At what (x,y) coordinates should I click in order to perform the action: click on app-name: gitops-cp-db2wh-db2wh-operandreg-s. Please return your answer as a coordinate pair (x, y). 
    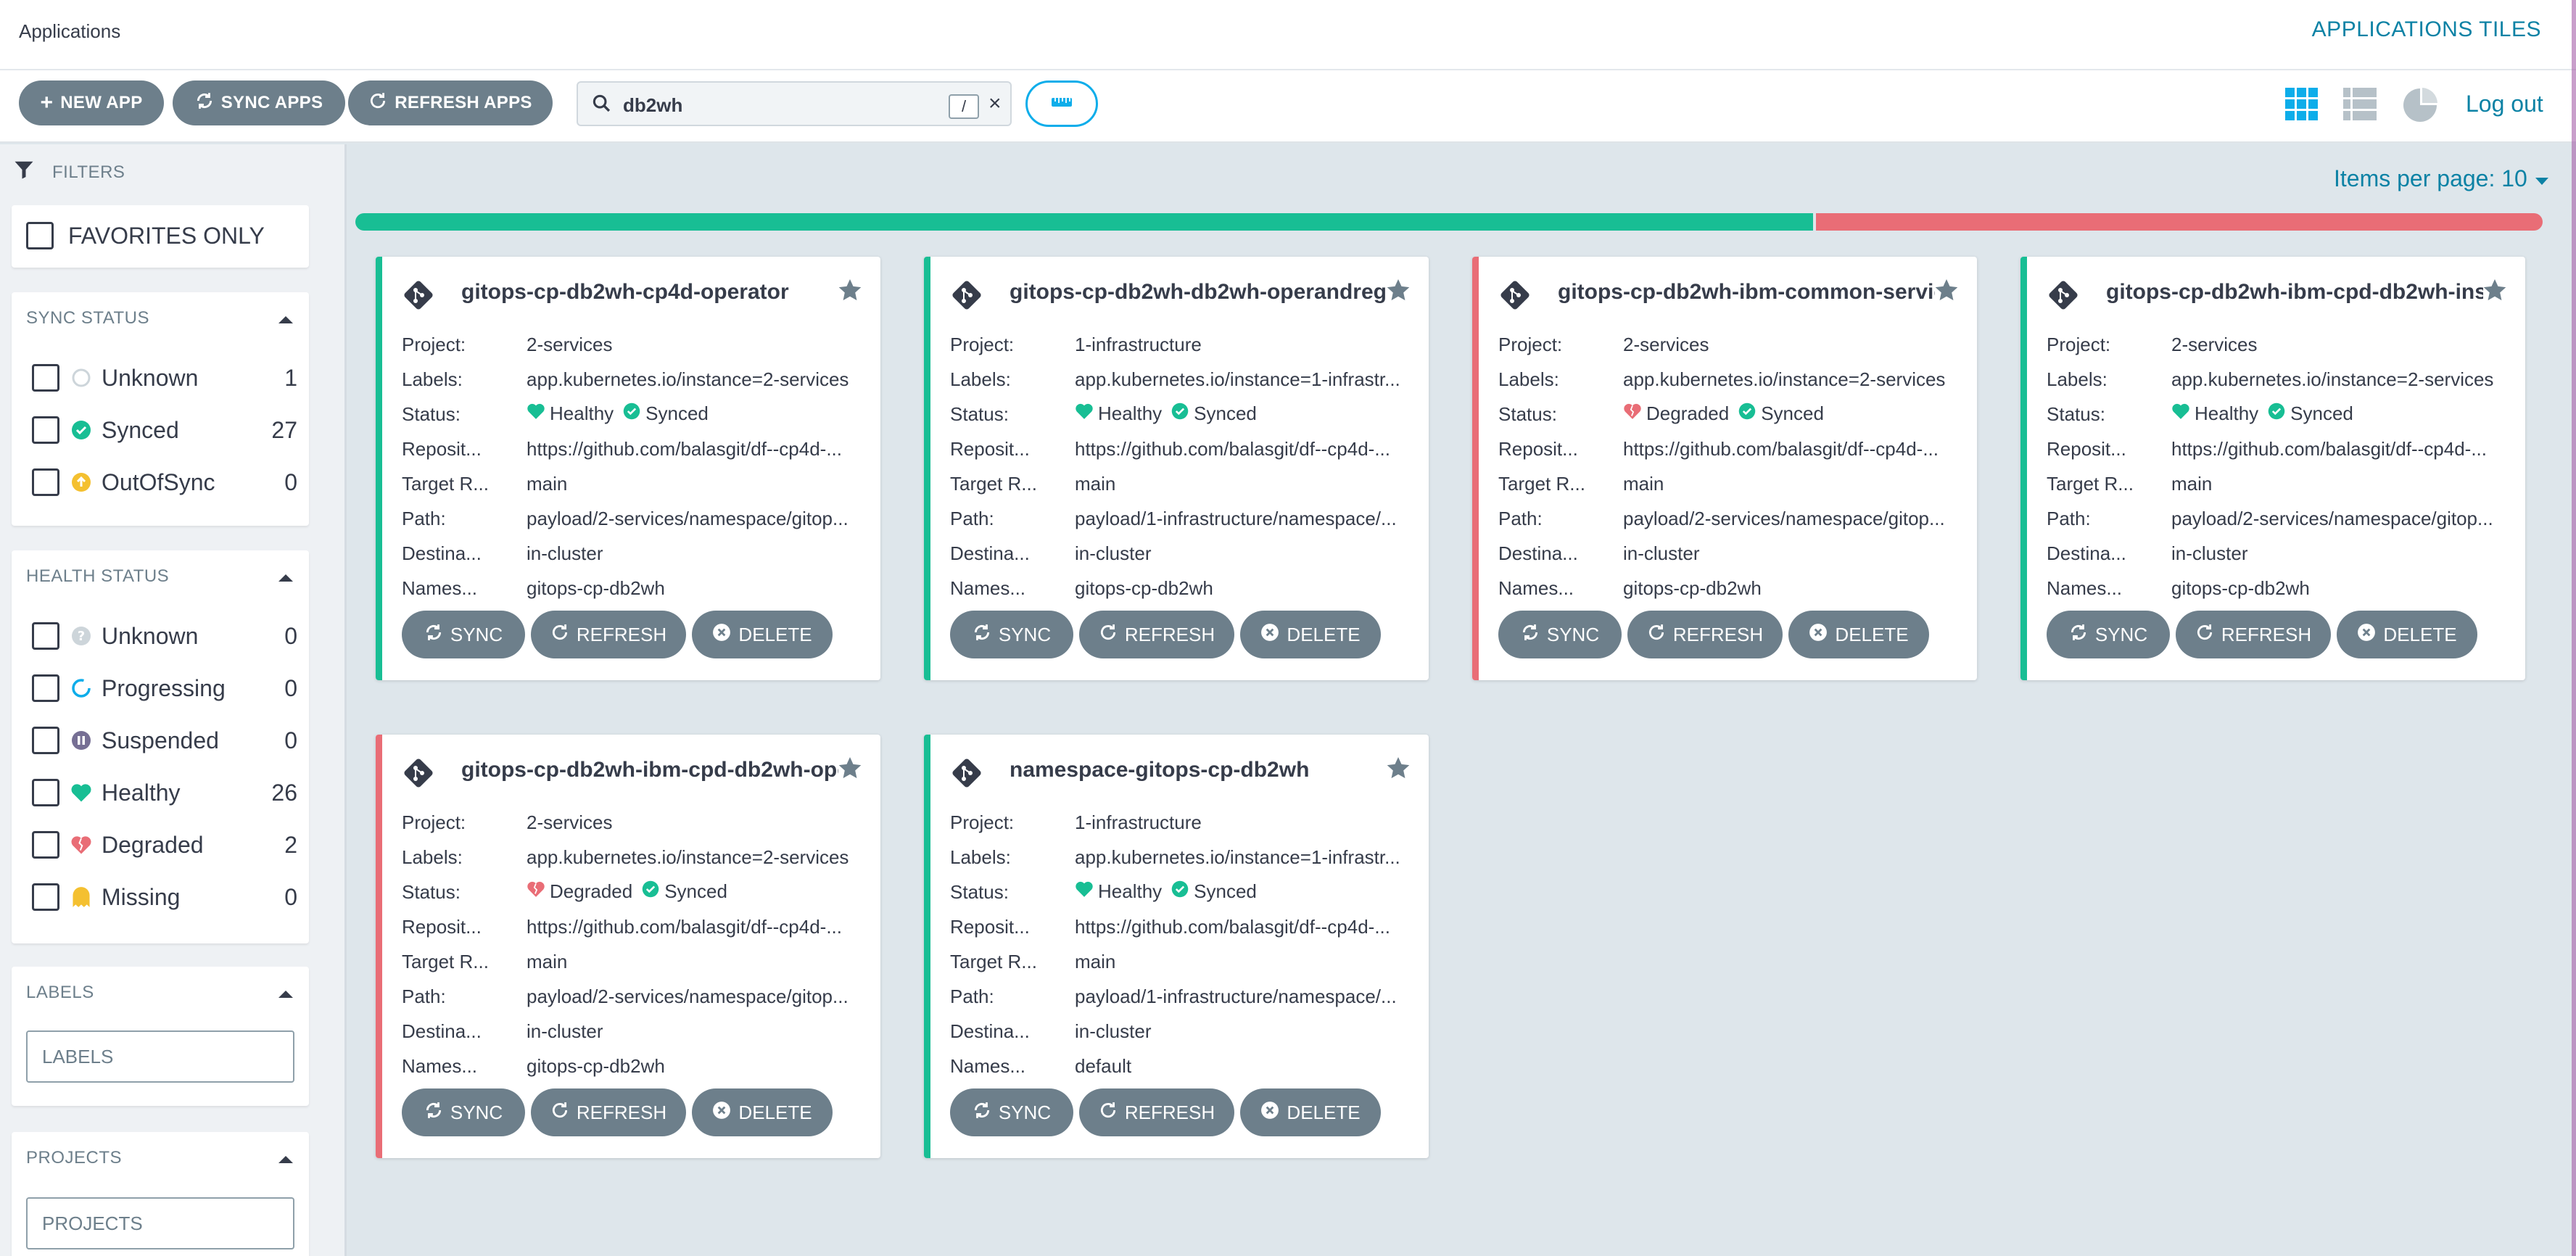
    Looking at the image, I should click on (1198, 292).